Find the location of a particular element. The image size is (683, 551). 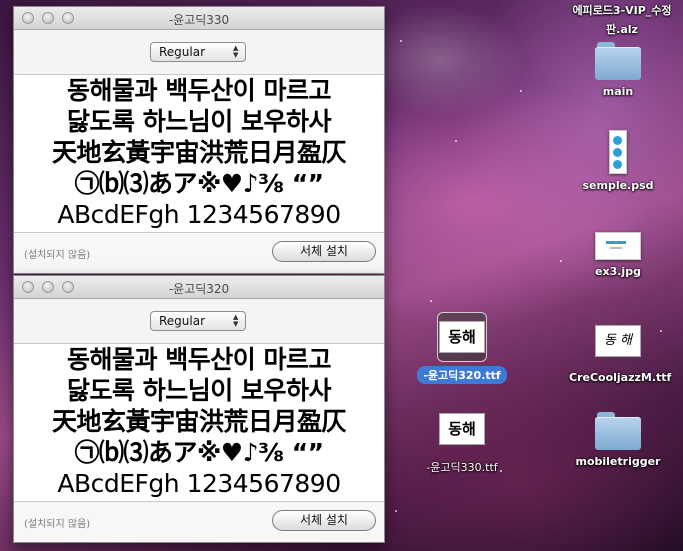

window-title: -윤고딕320 is located at coordinates (199, 289).